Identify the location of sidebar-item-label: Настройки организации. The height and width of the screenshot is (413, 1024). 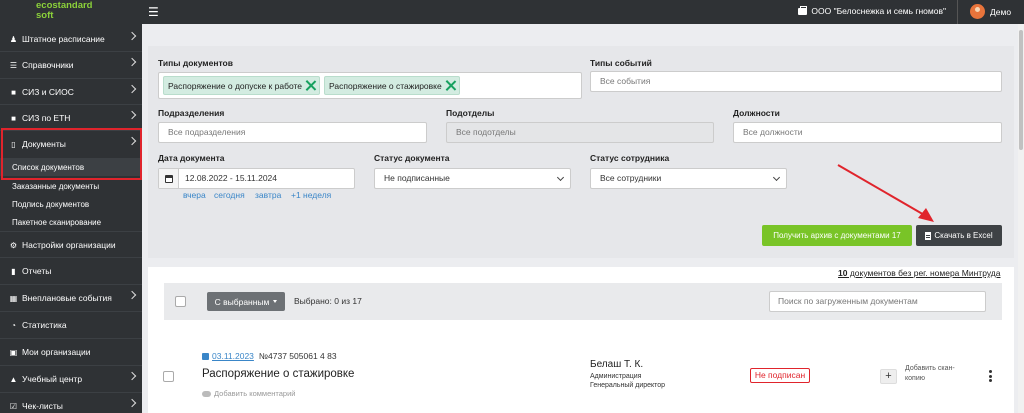
(69, 245).